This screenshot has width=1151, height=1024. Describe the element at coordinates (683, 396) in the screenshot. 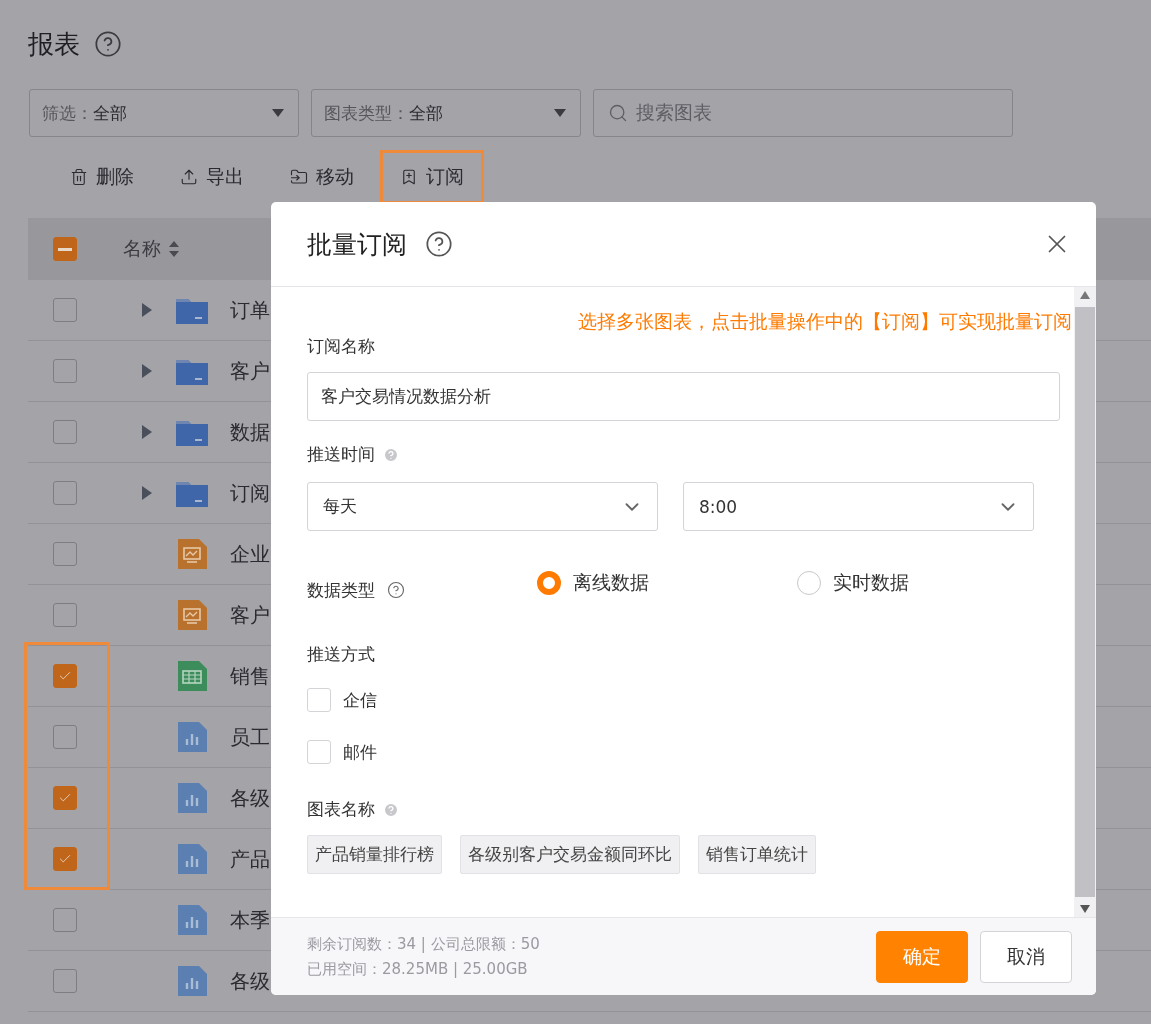

I see `subscription-name-field: 客户交易情况数据分析` at that location.